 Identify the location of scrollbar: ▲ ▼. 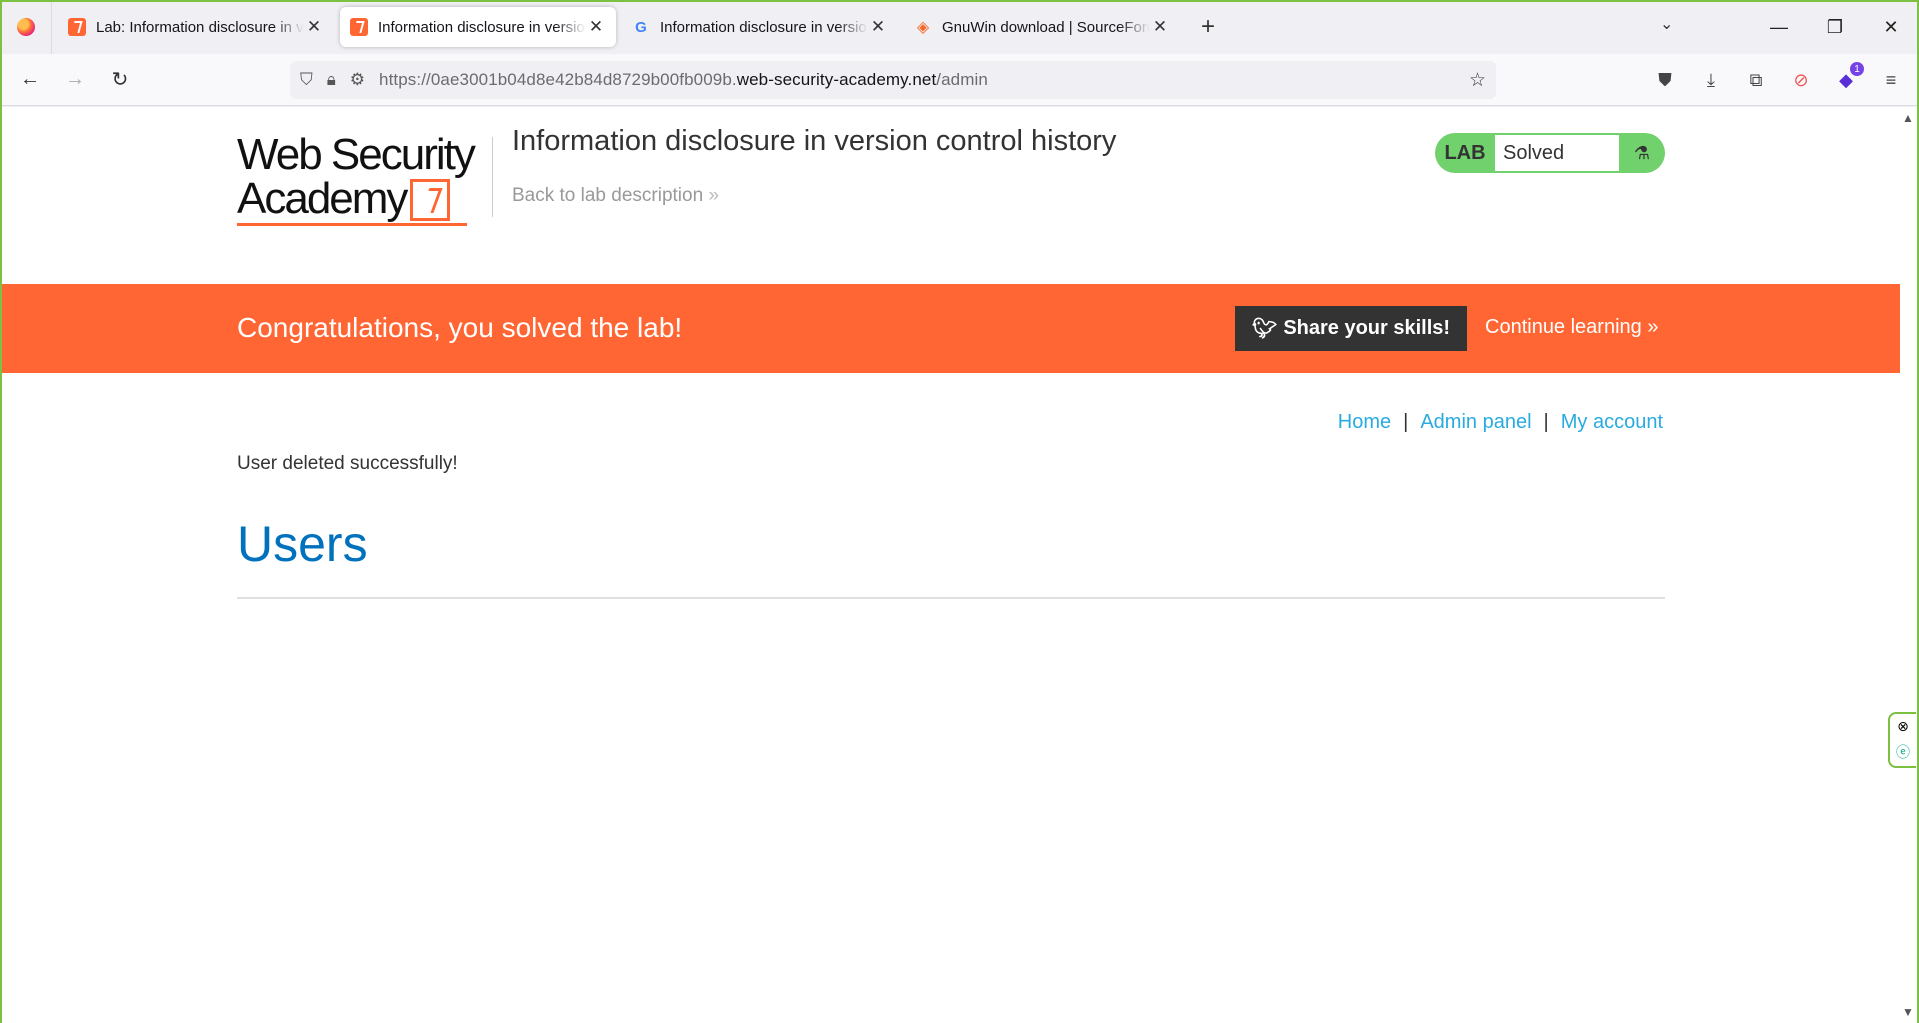
(1908, 565).